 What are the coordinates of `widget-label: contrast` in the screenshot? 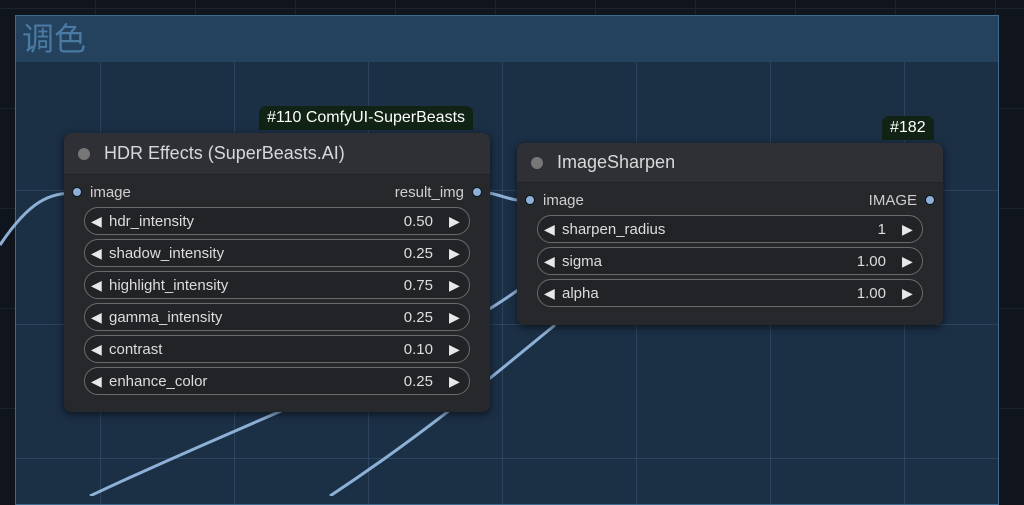 It's located at (136, 349).